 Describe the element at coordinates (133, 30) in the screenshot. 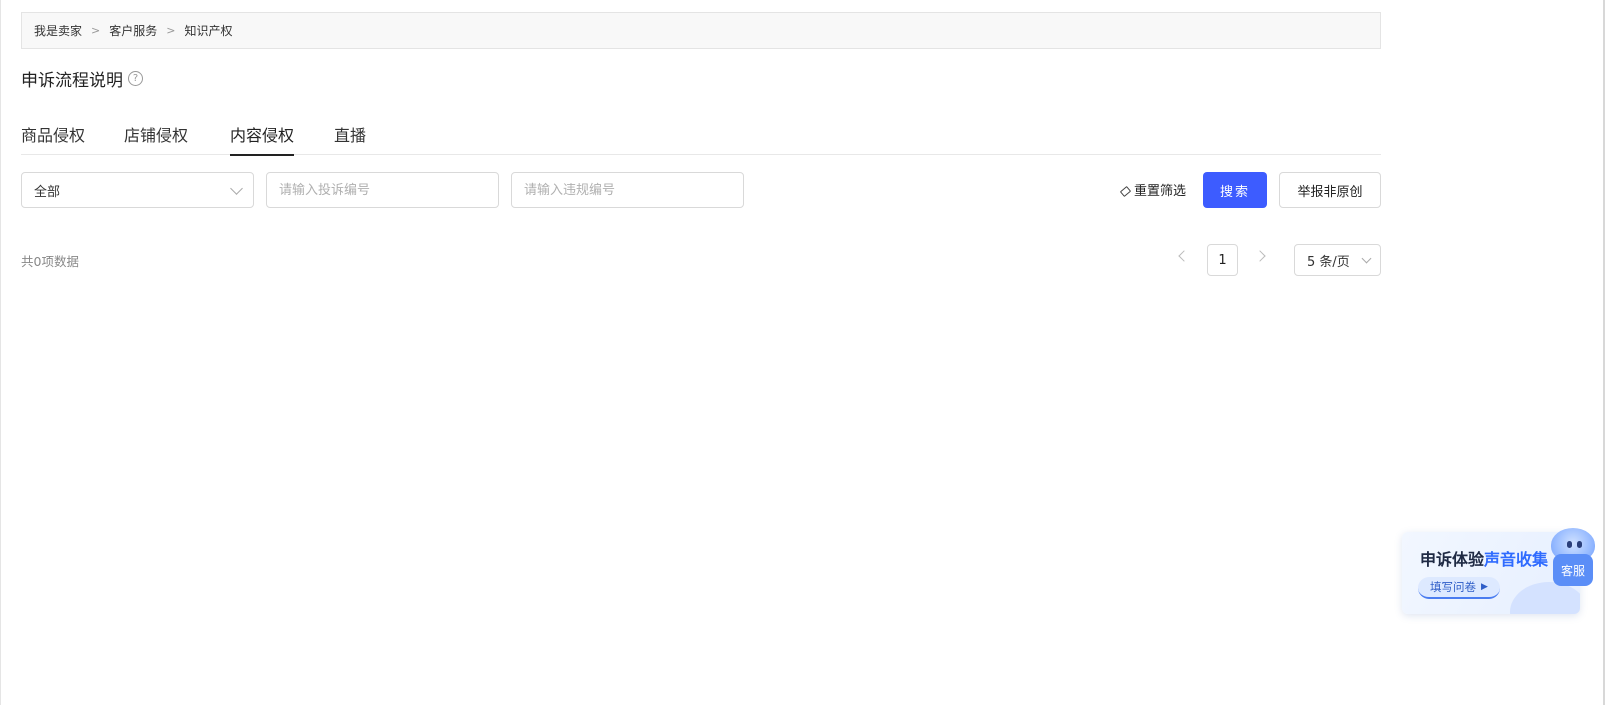

I see `breadcrumb-customer-service: 客户服务` at that location.